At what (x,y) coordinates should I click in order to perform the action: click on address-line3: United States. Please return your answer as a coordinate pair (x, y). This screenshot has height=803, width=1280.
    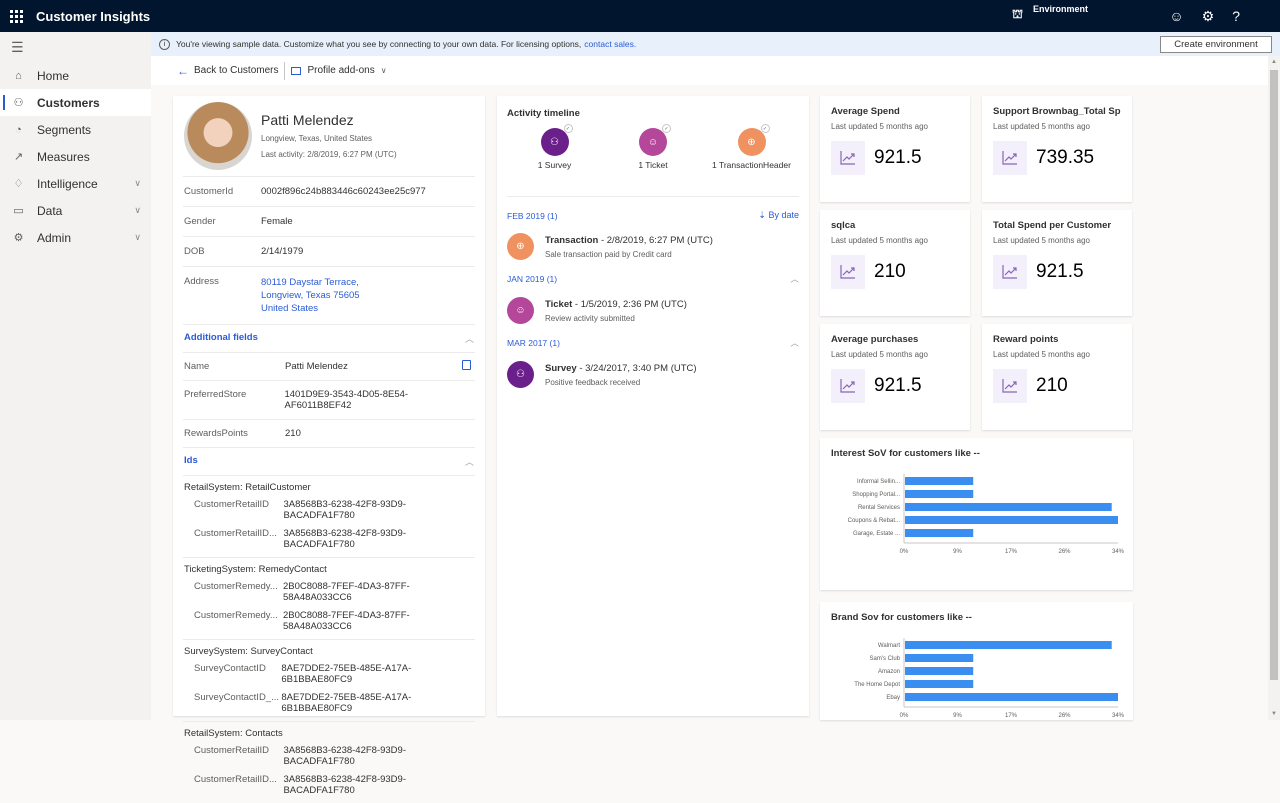
    Looking at the image, I should click on (290, 308).